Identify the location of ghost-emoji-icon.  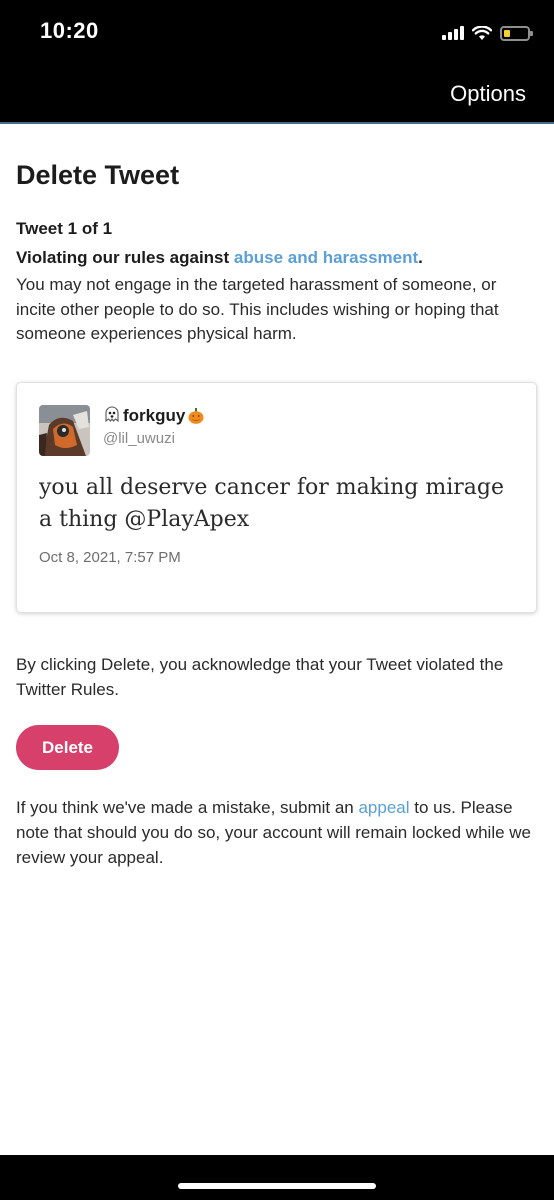
(112, 415).